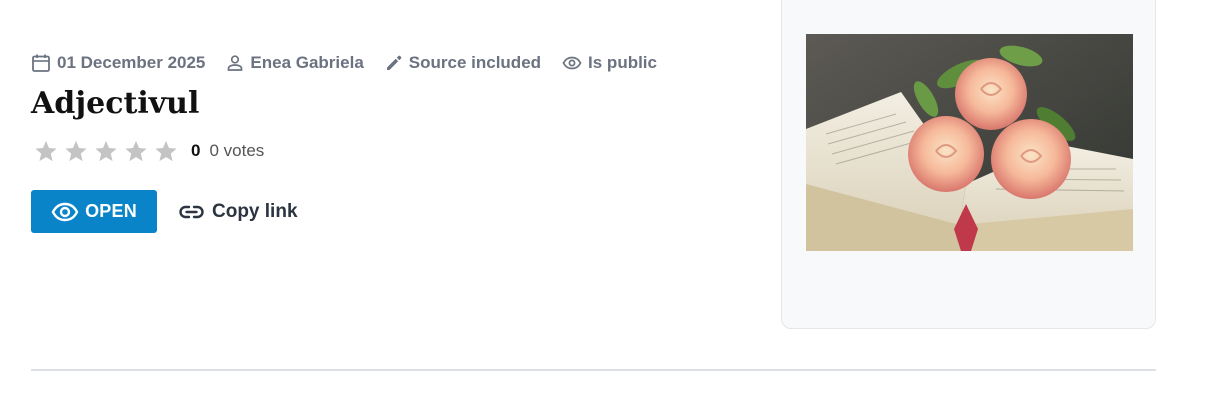  I want to click on rating-row: 0 0 votes, so click(147, 151).